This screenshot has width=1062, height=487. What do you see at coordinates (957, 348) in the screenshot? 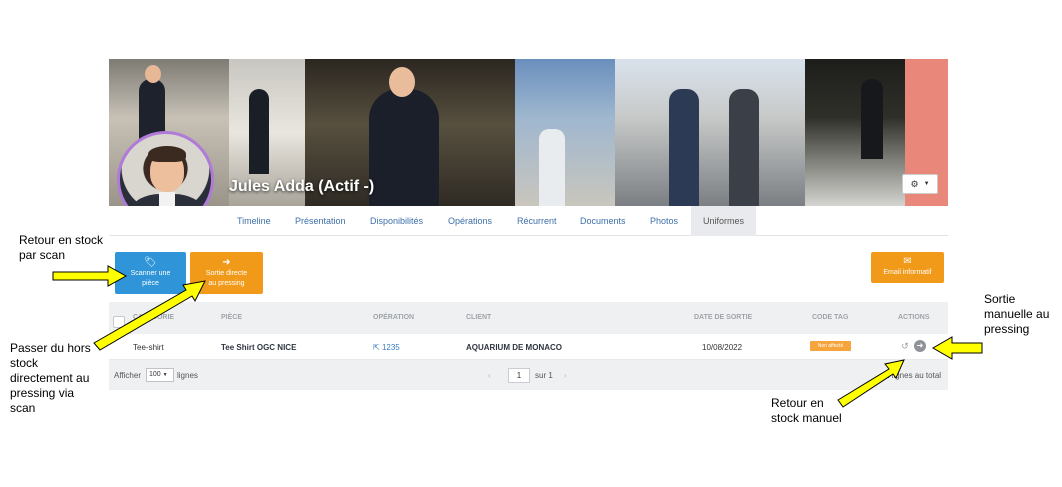
I see `arrow-manual-exit` at bounding box center [957, 348].